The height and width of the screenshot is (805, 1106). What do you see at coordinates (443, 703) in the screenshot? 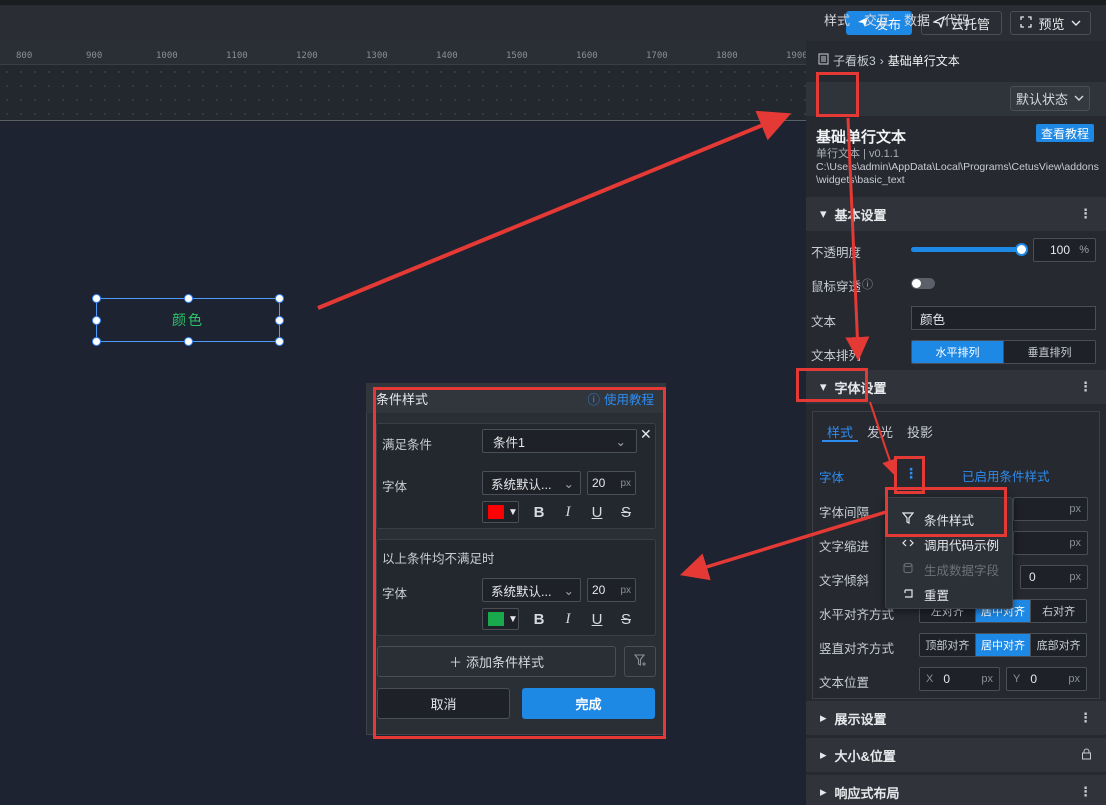
I see `cancel-button: 取消` at bounding box center [443, 703].